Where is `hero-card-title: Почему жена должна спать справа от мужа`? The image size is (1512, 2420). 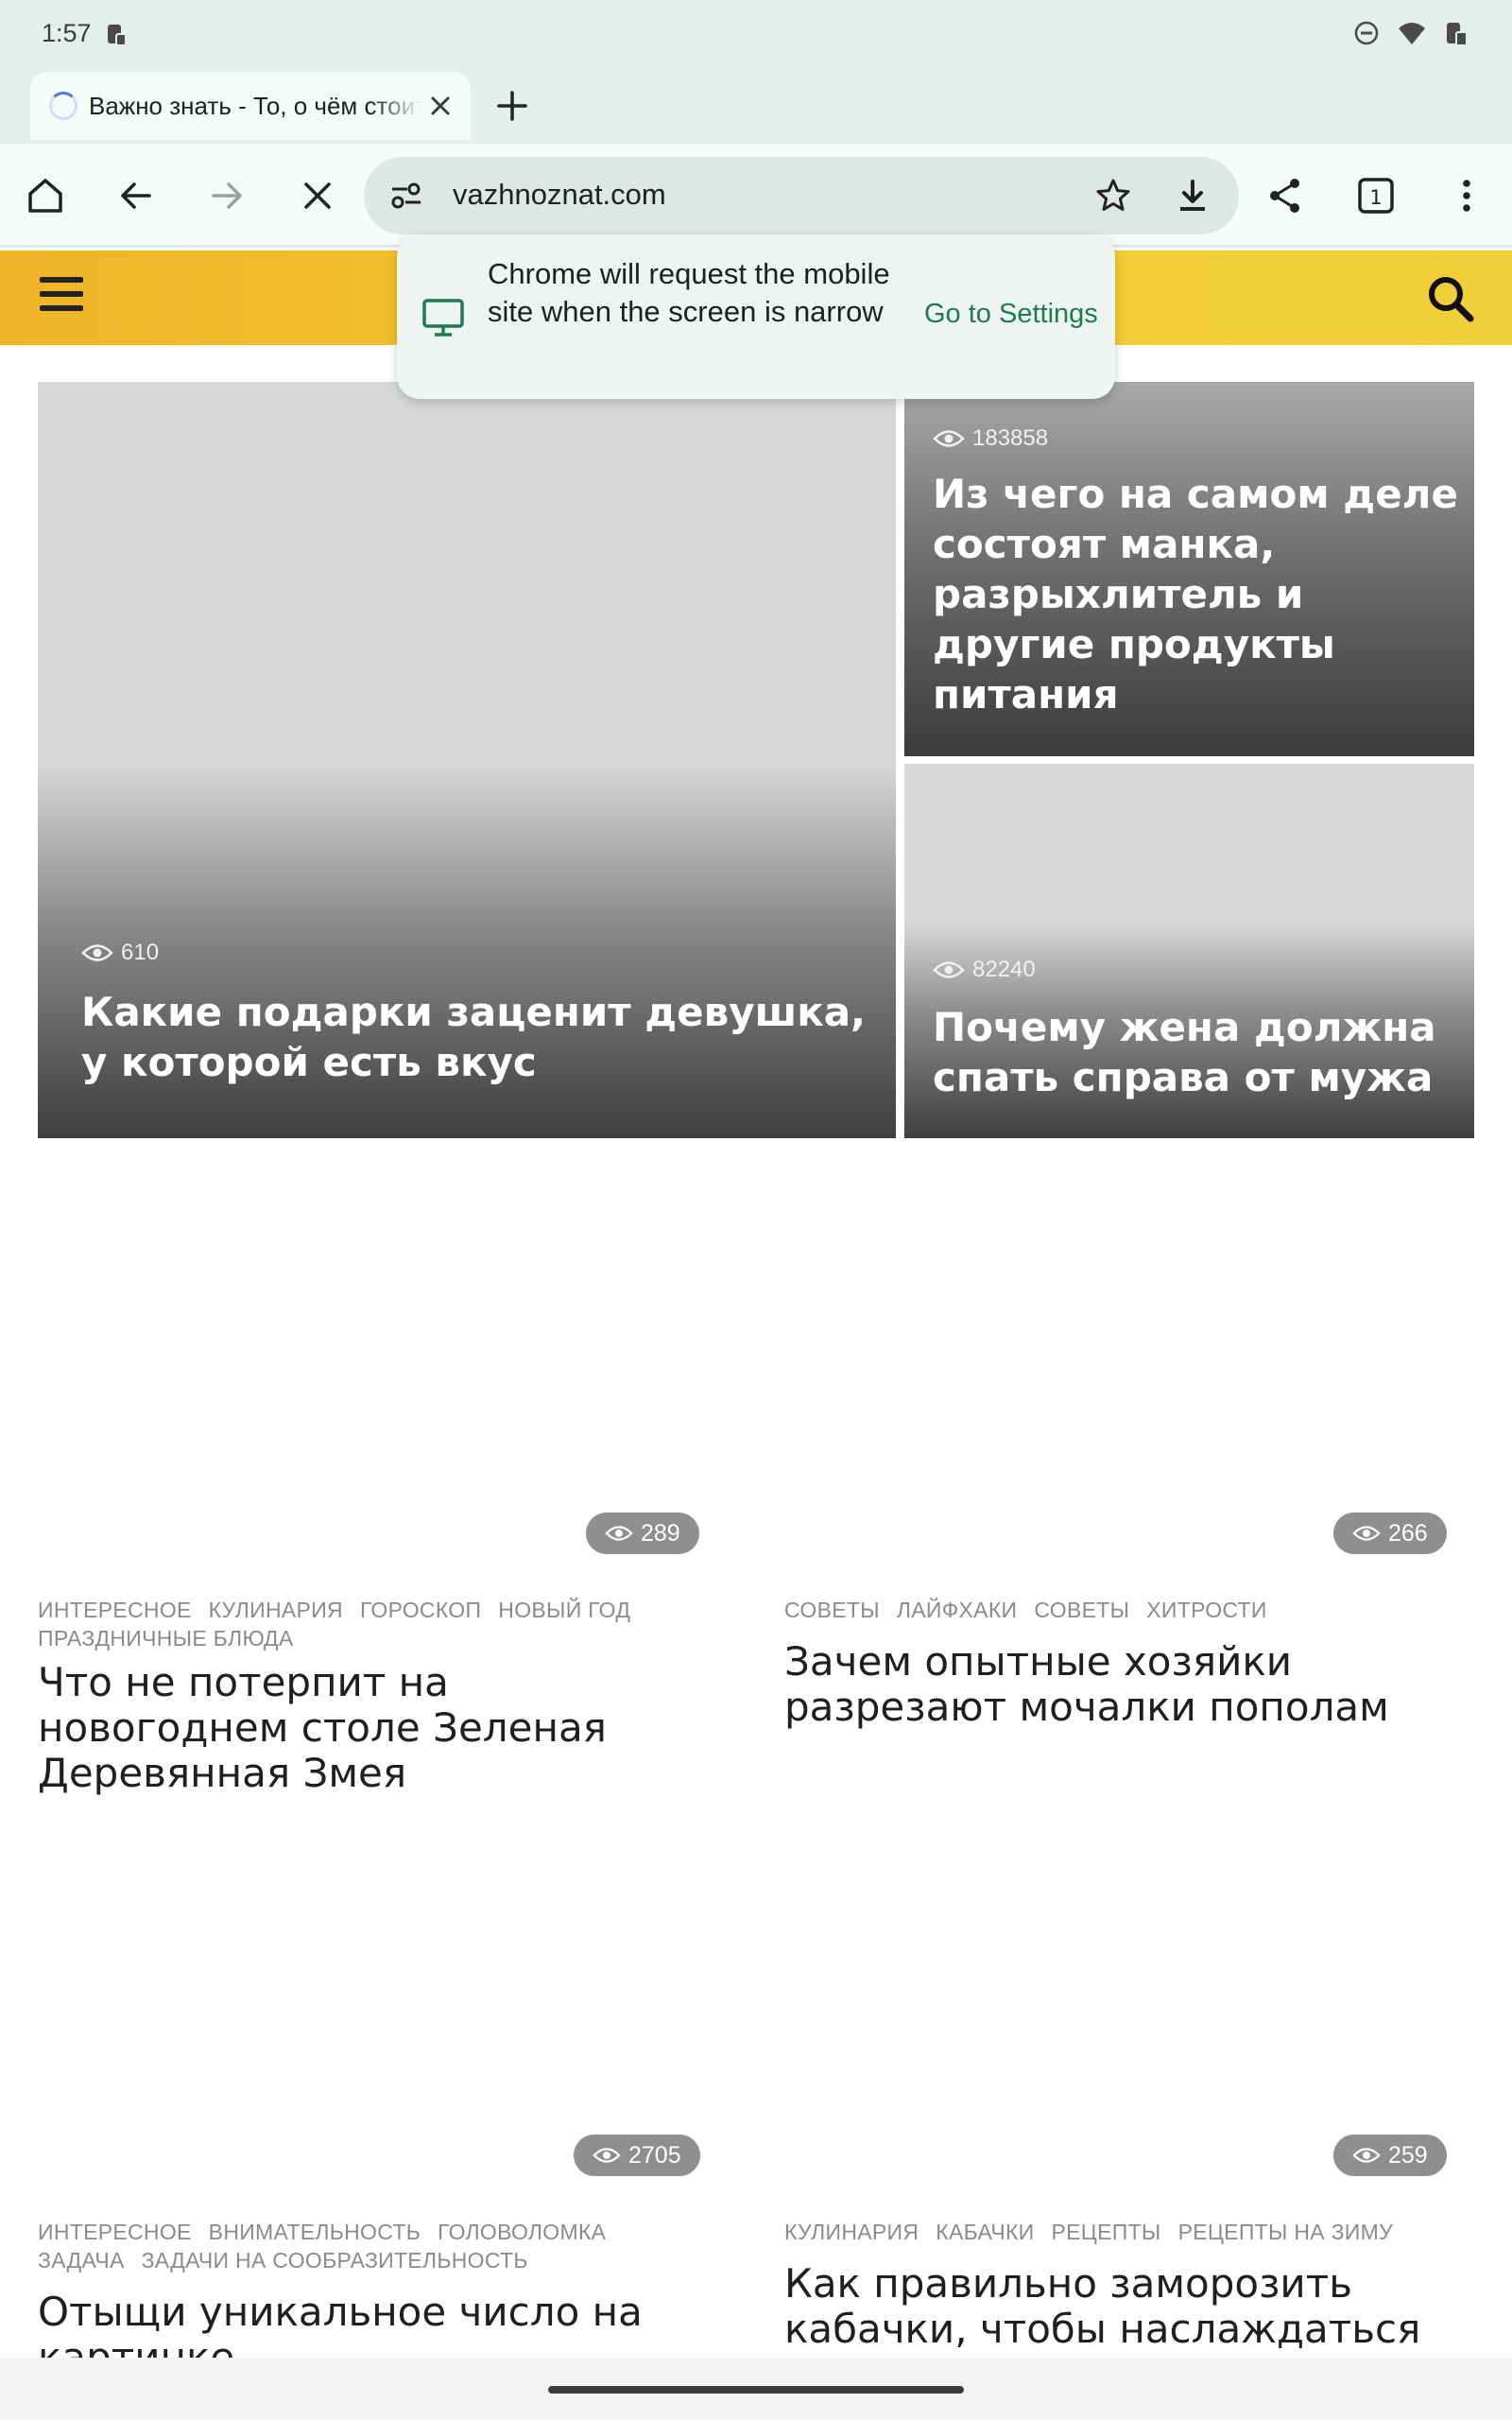 hero-card-title: Почему жена должна спать справа от мужа is located at coordinates (1197, 1052).